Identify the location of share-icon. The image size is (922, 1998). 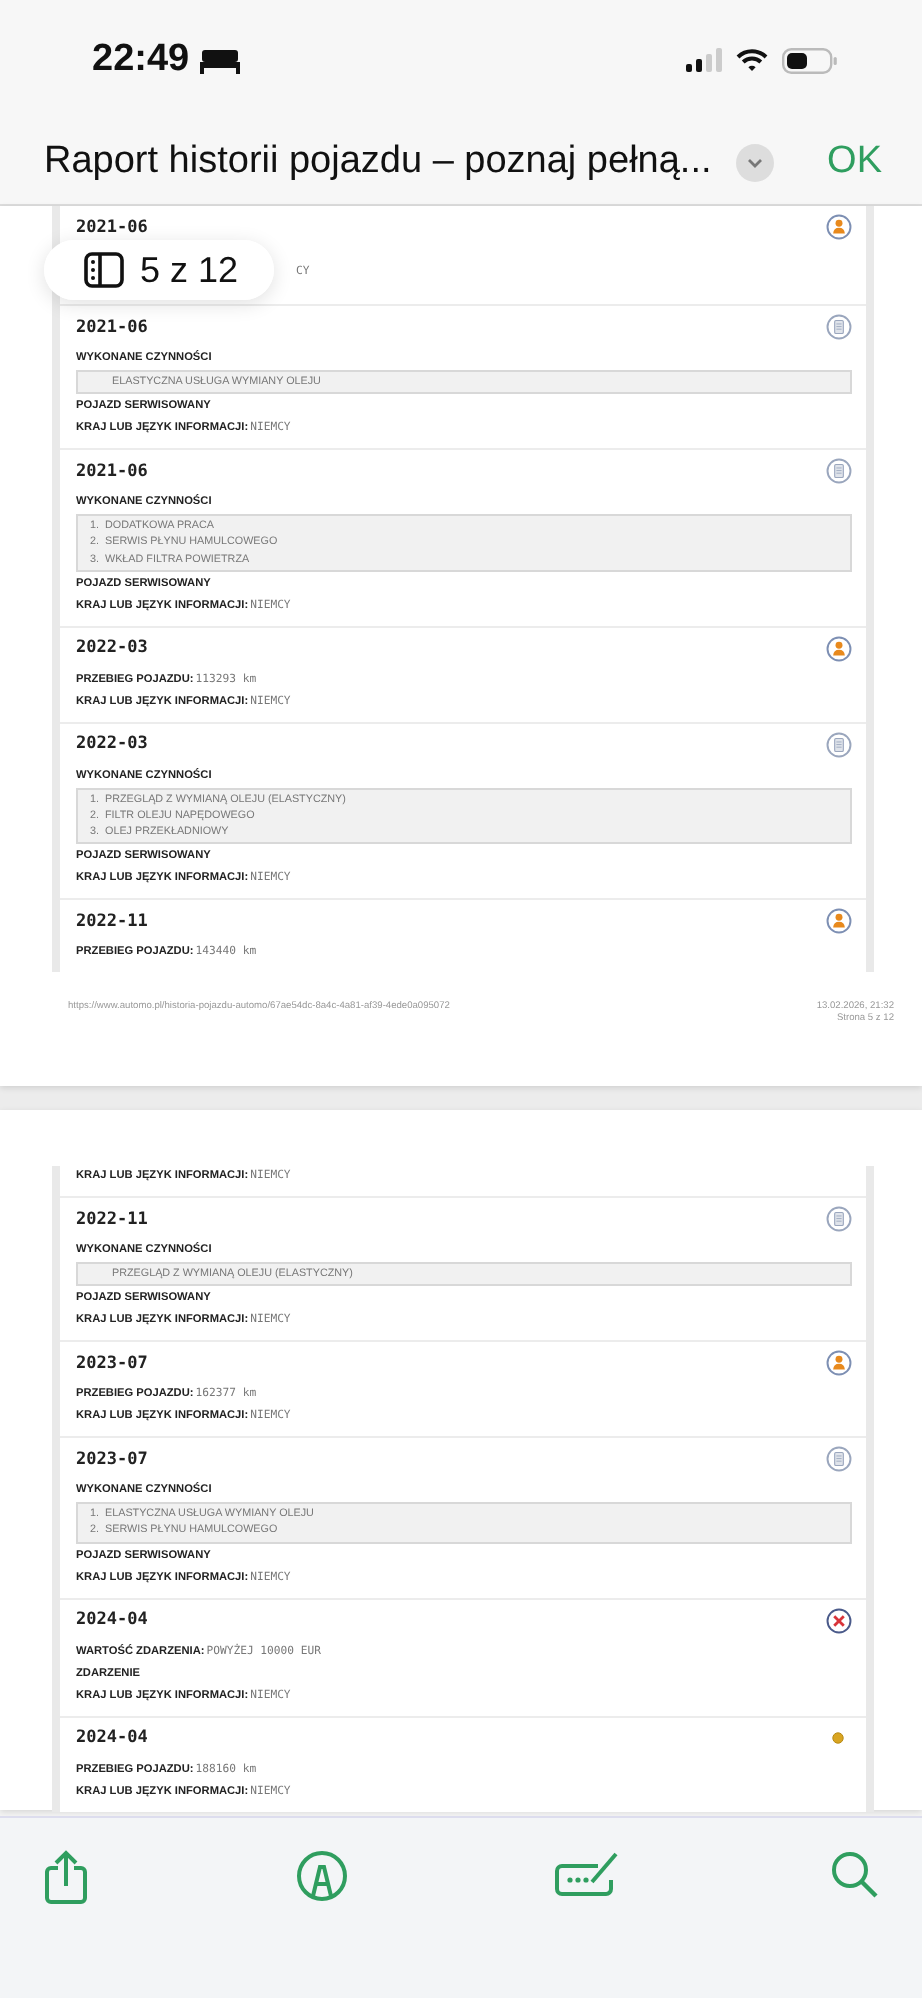
(66, 1878).